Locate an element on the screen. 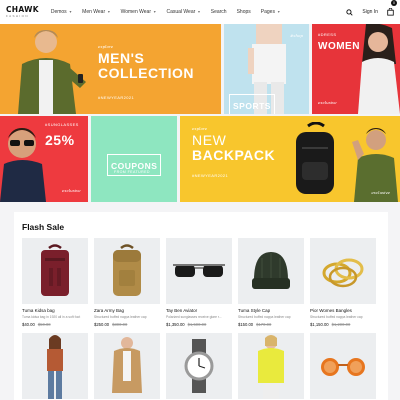 This screenshot has width=400, height=400. brand-name: CHAWK is located at coordinates (22, 10).